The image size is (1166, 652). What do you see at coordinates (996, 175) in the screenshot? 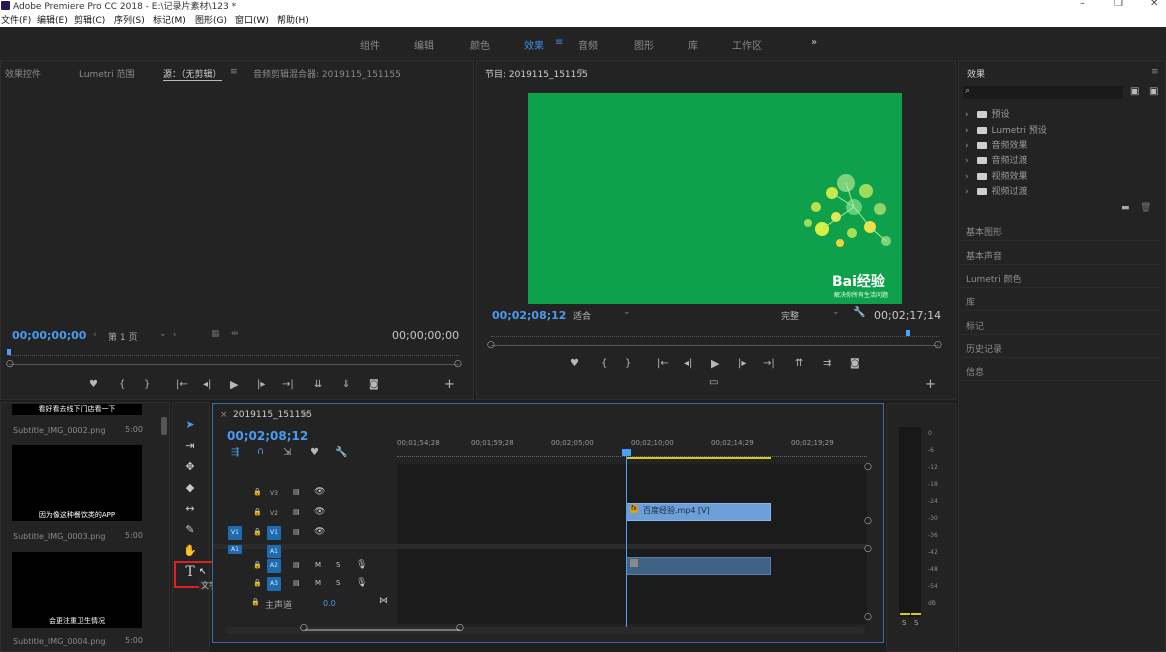
I see `tree-item-video-effects: › 视频效果` at bounding box center [996, 175].